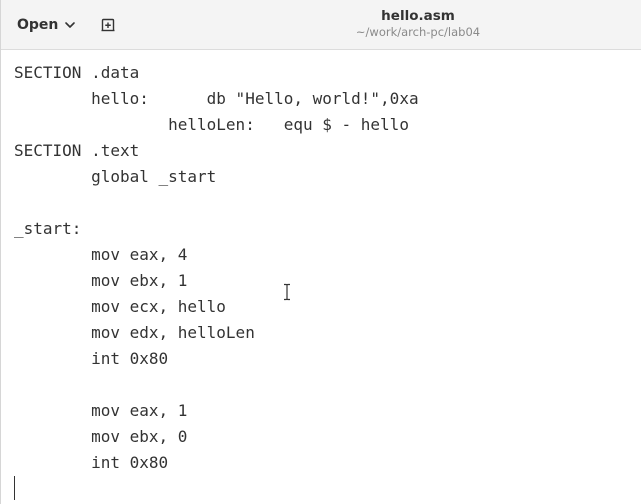 This screenshot has height=504, width=641. I want to click on chevron-down-icon, so click(70, 25).